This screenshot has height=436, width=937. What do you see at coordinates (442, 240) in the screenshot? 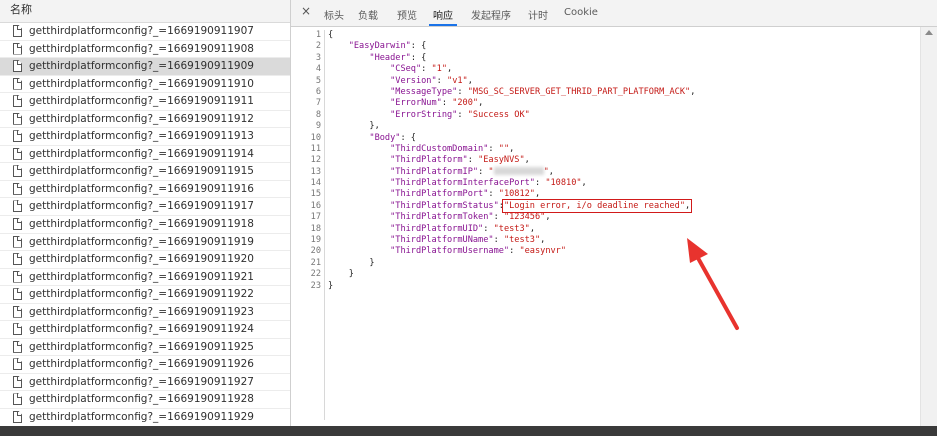
I see `json-key: "ThirdPlatformUName"` at bounding box center [442, 240].